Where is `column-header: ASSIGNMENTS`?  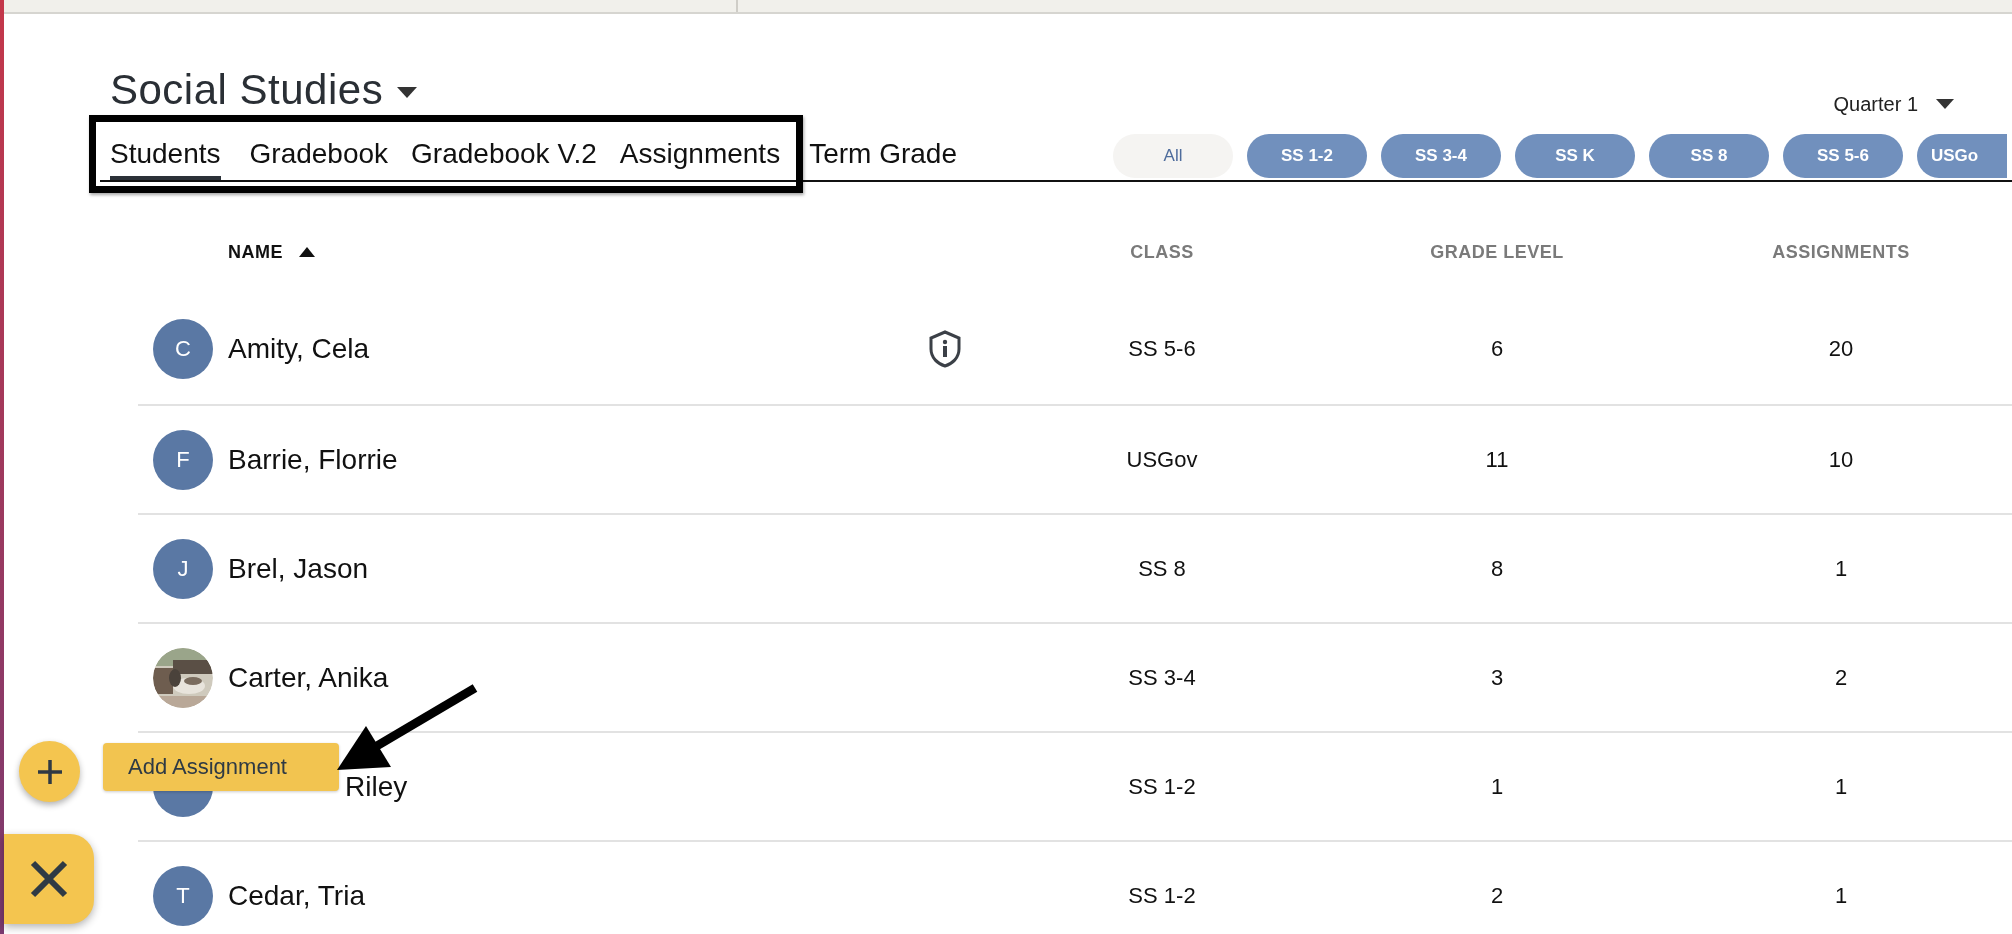
column-header: ASSIGNMENTS is located at coordinates (1841, 252).